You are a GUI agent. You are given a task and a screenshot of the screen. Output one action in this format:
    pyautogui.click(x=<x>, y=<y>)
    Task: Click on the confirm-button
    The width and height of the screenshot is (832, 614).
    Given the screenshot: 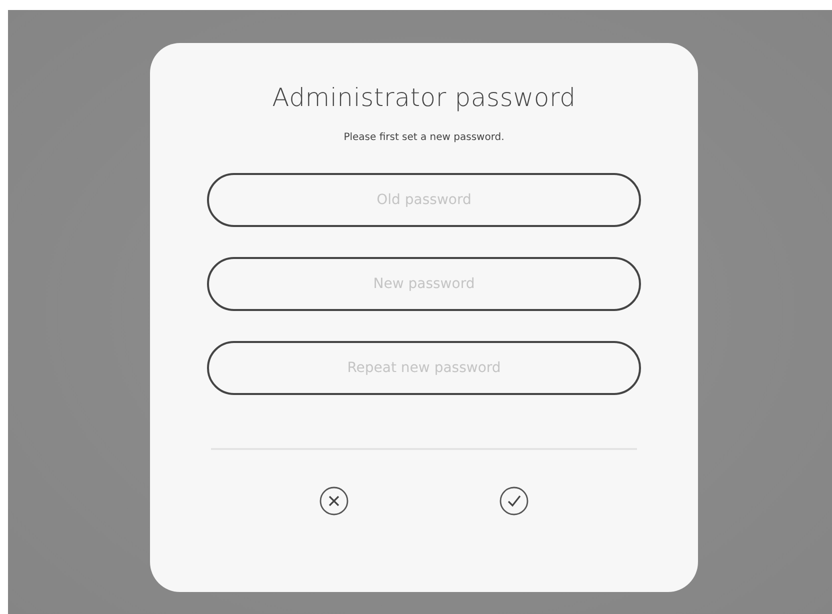 What is the action you would take?
    pyautogui.click(x=514, y=501)
    